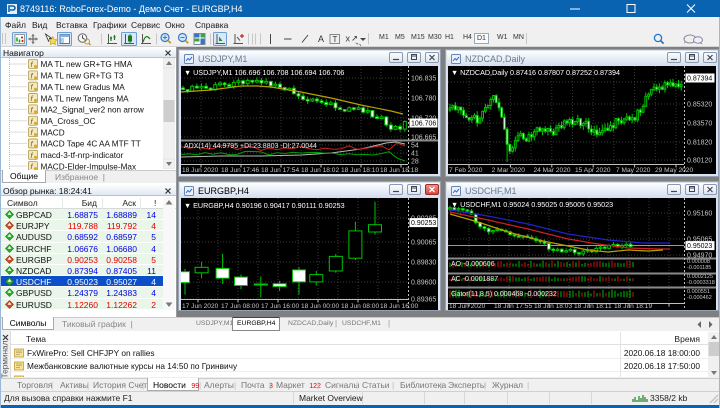 This screenshot has height=408, width=720. Describe the element at coordinates (593, 170) in the screenshot. I see `svg-text: 15 Apr 2020` at that location.